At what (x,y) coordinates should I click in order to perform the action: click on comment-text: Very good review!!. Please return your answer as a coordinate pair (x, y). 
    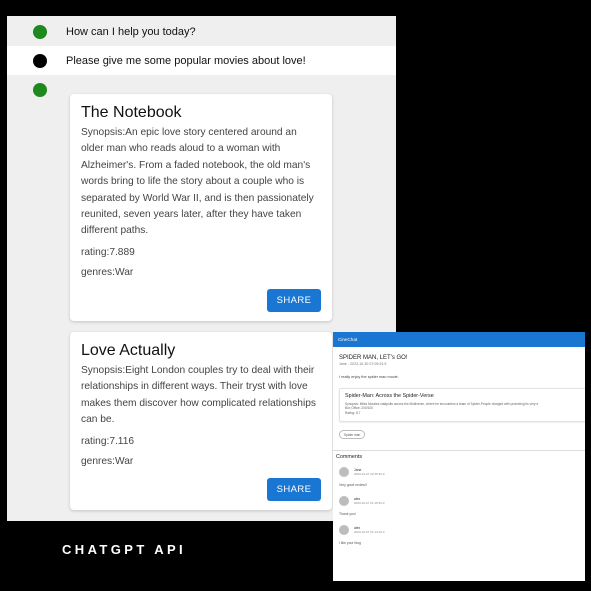
    Looking at the image, I should click on (353, 484).